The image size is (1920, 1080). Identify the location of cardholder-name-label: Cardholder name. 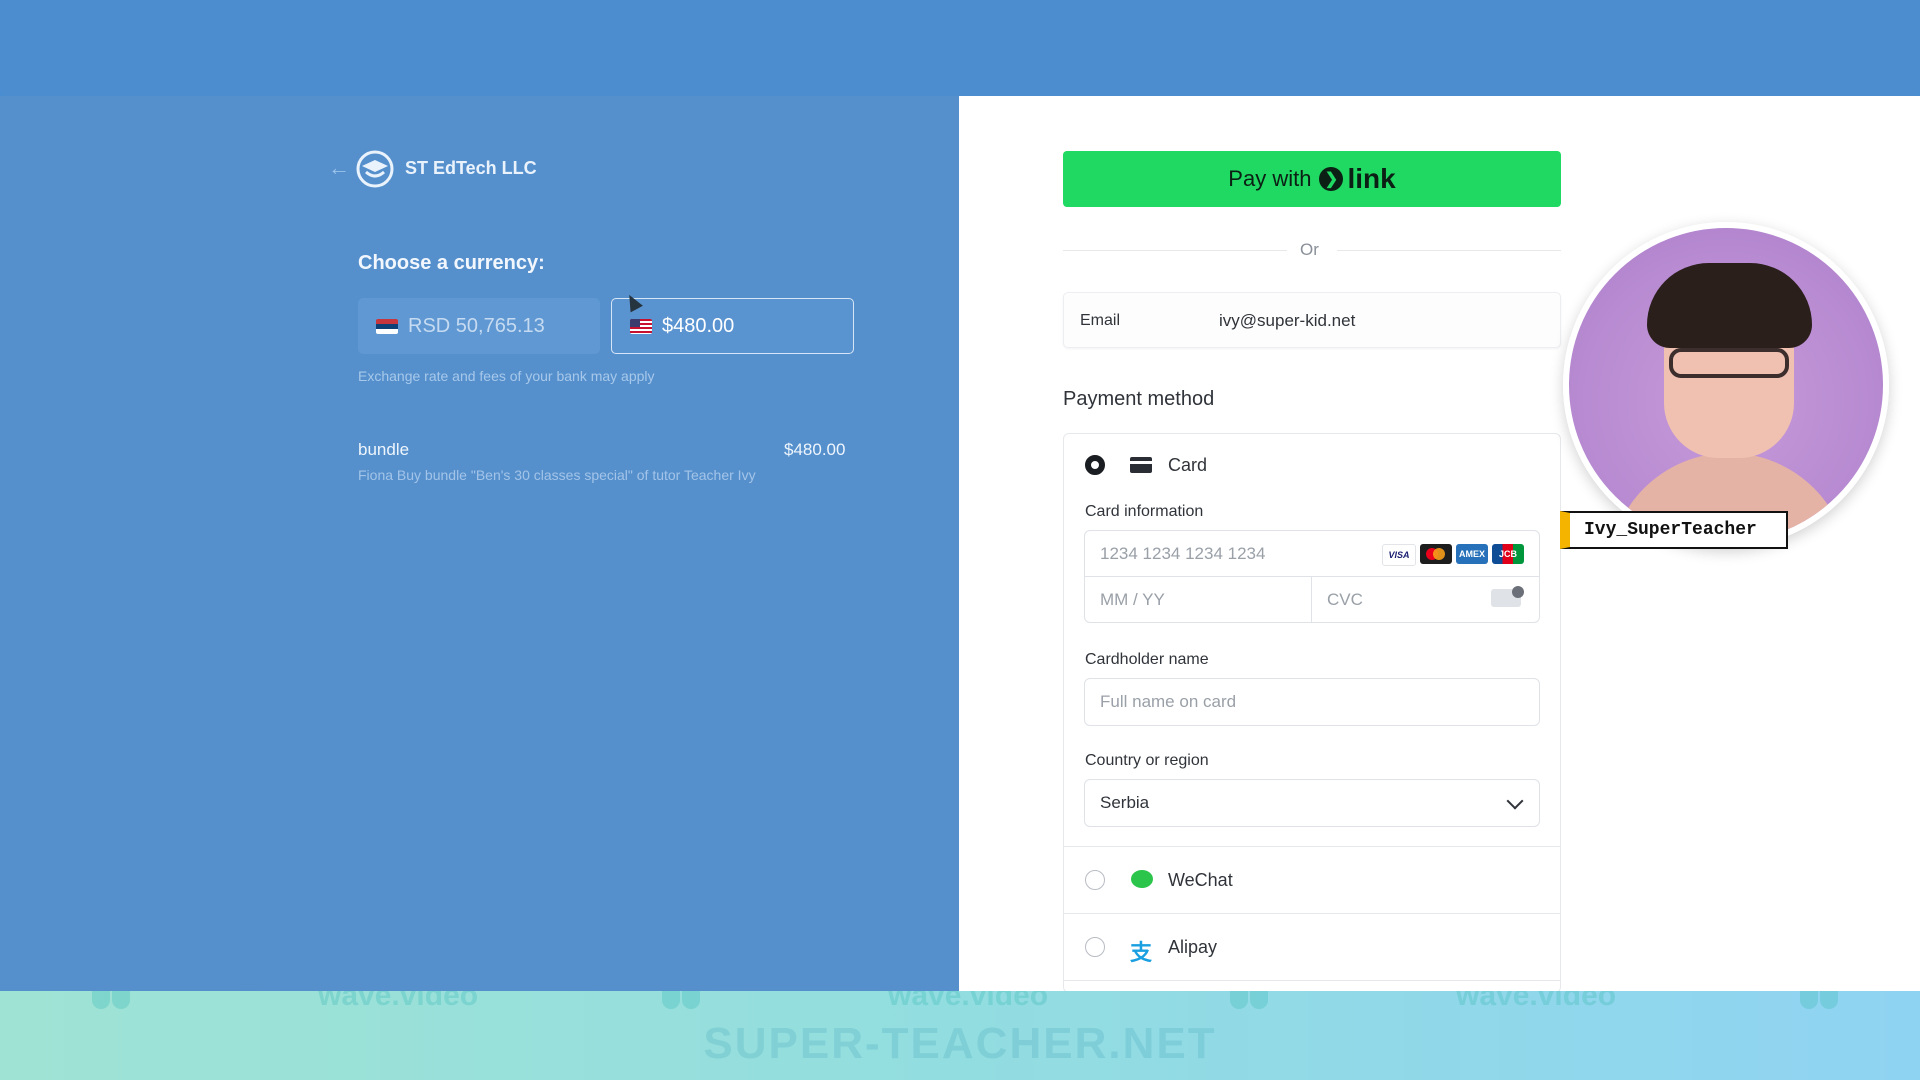
(1147, 659).